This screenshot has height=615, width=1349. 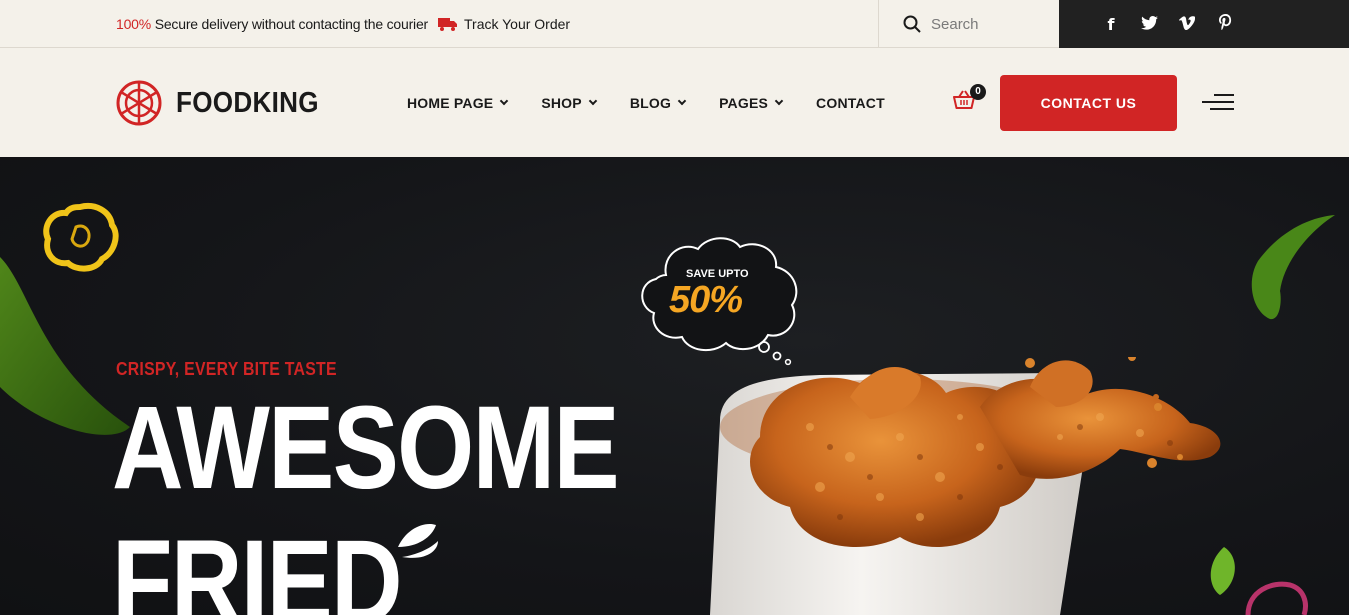 What do you see at coordinates (1088, 103) in the screenshot?
I see `contact-us-button: CONTACT US` at bounding box center [1088, 103].